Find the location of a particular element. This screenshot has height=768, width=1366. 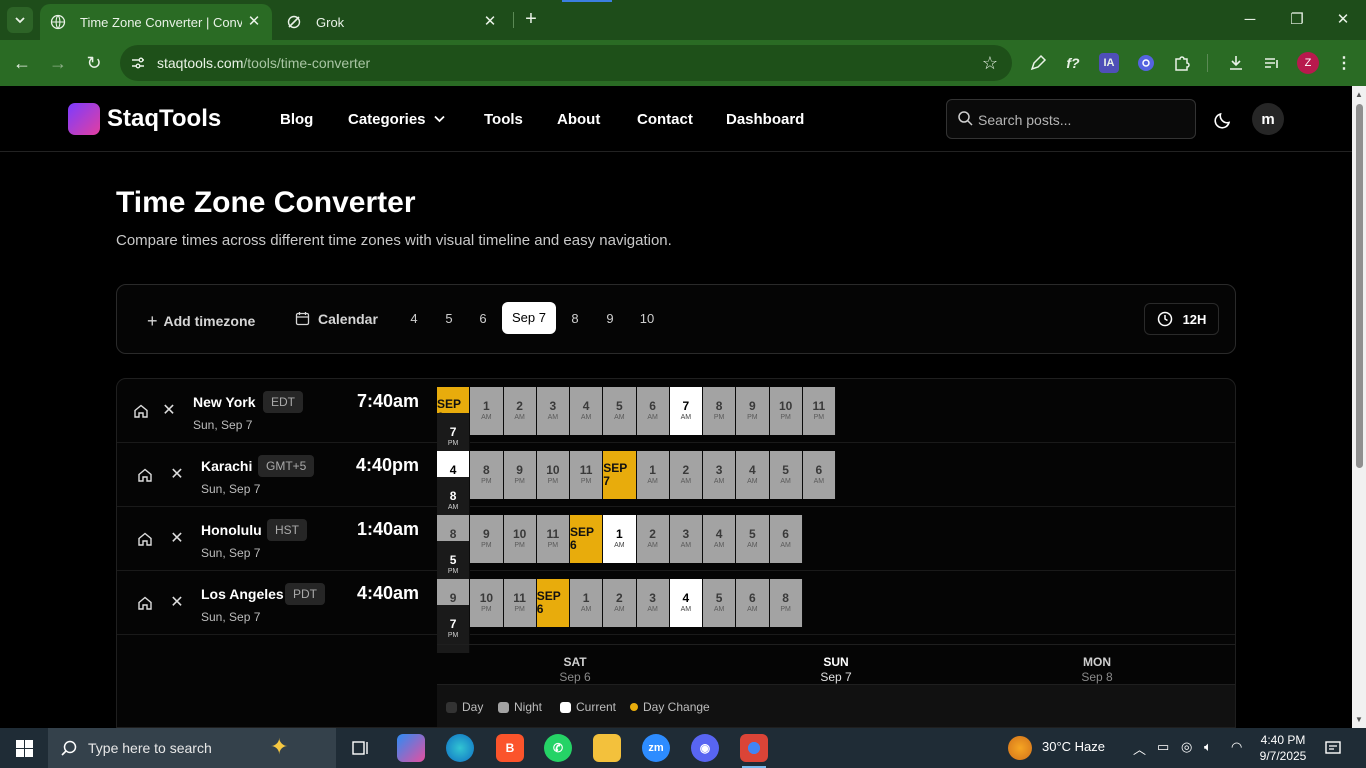

nav-about: About is located at coordinates (578, 119).